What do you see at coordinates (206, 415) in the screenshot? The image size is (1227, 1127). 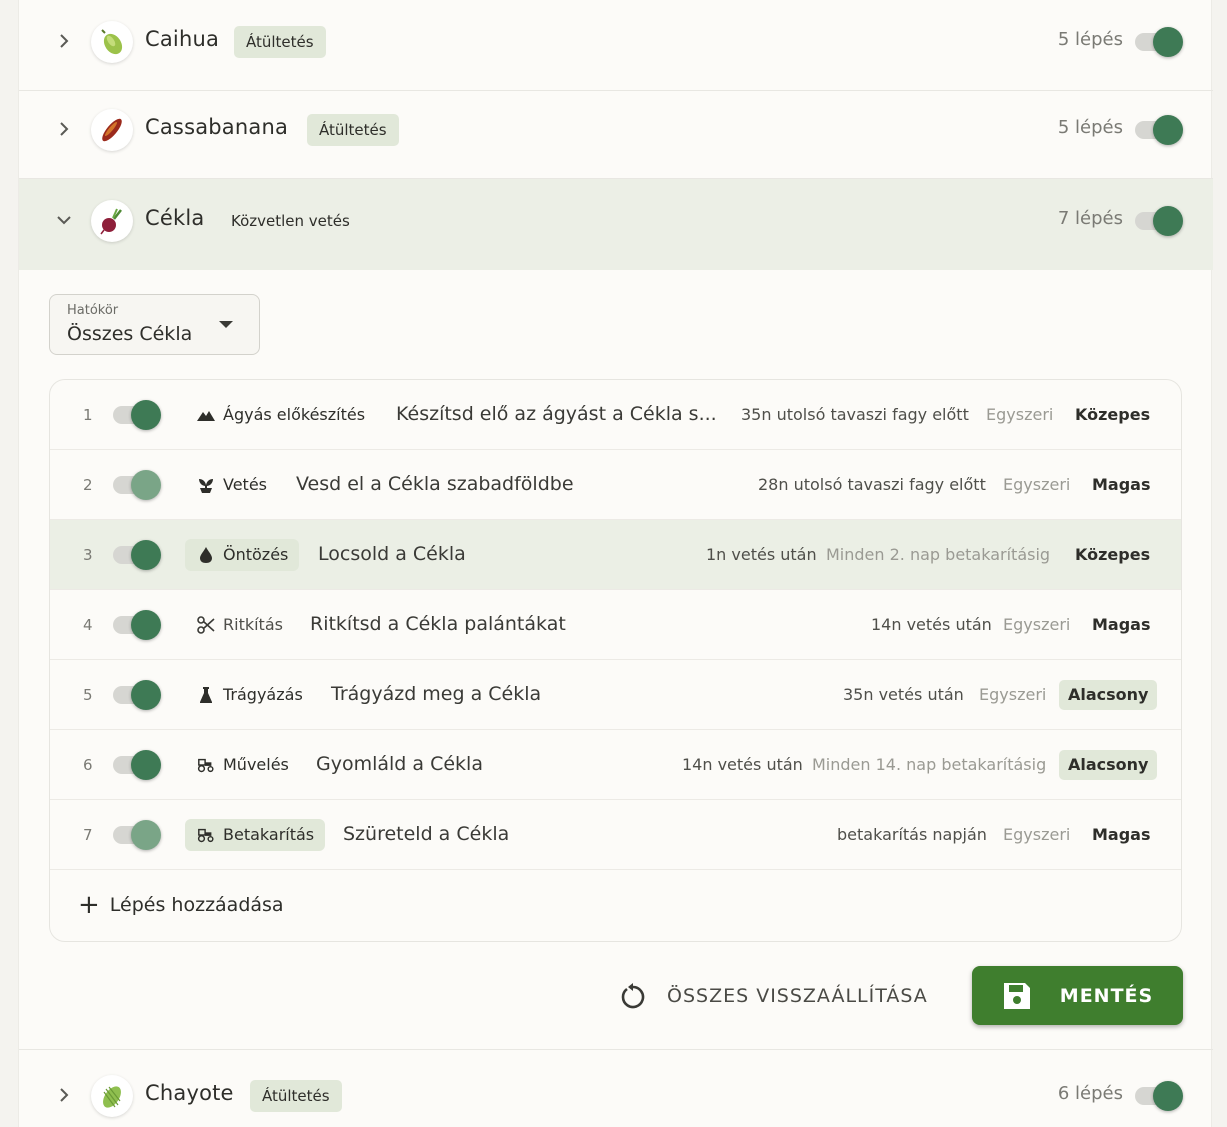 I see `mountain-icon` at bounding box center [206, 415].